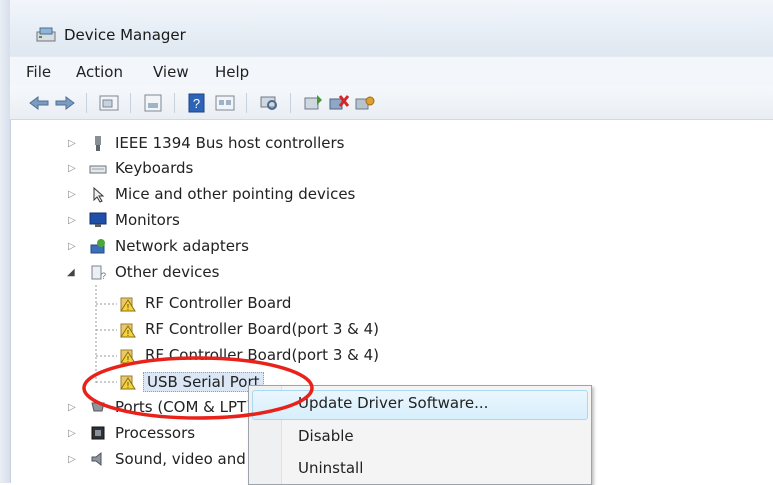 Image resolution: width=773 pixels, height=485 pixels. What do you see at coordinates (98, 273) in the screenshot?
I see `other-devices-icon: ?` at bounding box center [98, 273].